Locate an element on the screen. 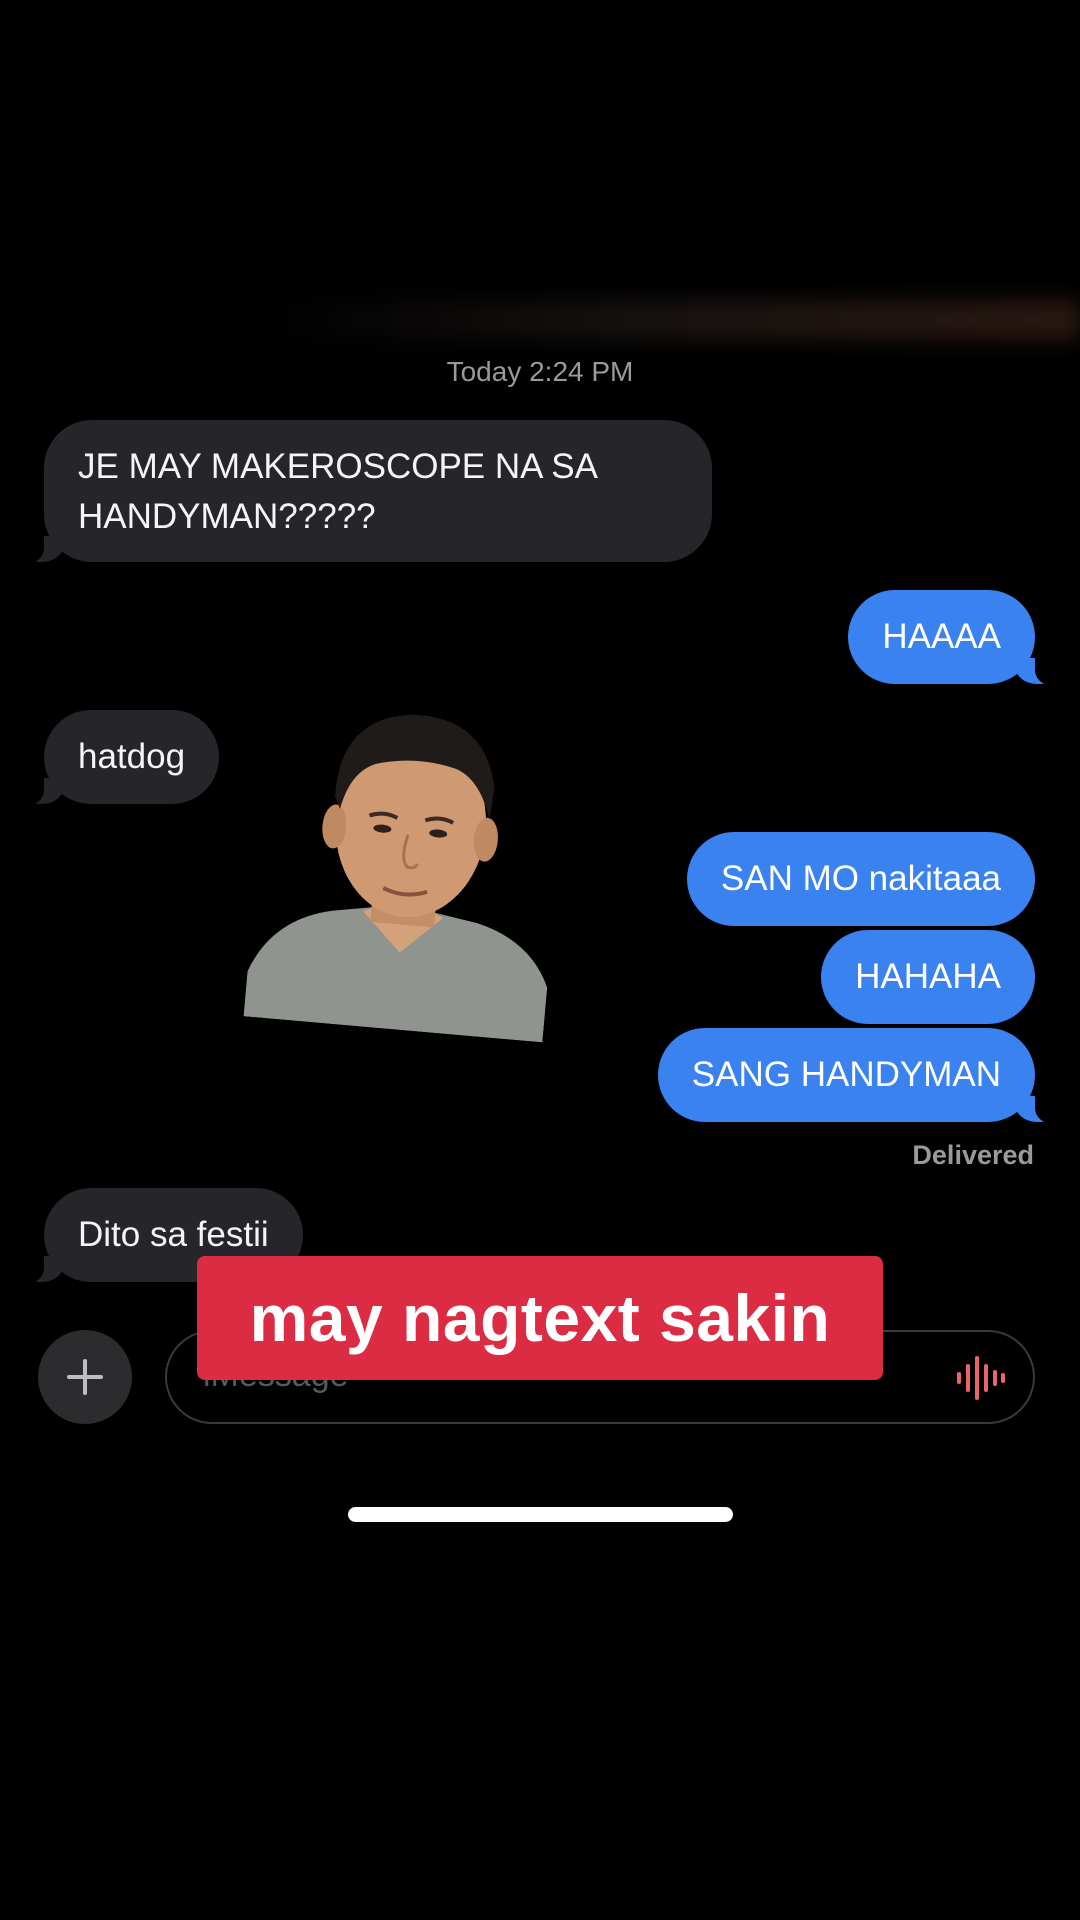  top-glow is located at coordinates (670, 320).